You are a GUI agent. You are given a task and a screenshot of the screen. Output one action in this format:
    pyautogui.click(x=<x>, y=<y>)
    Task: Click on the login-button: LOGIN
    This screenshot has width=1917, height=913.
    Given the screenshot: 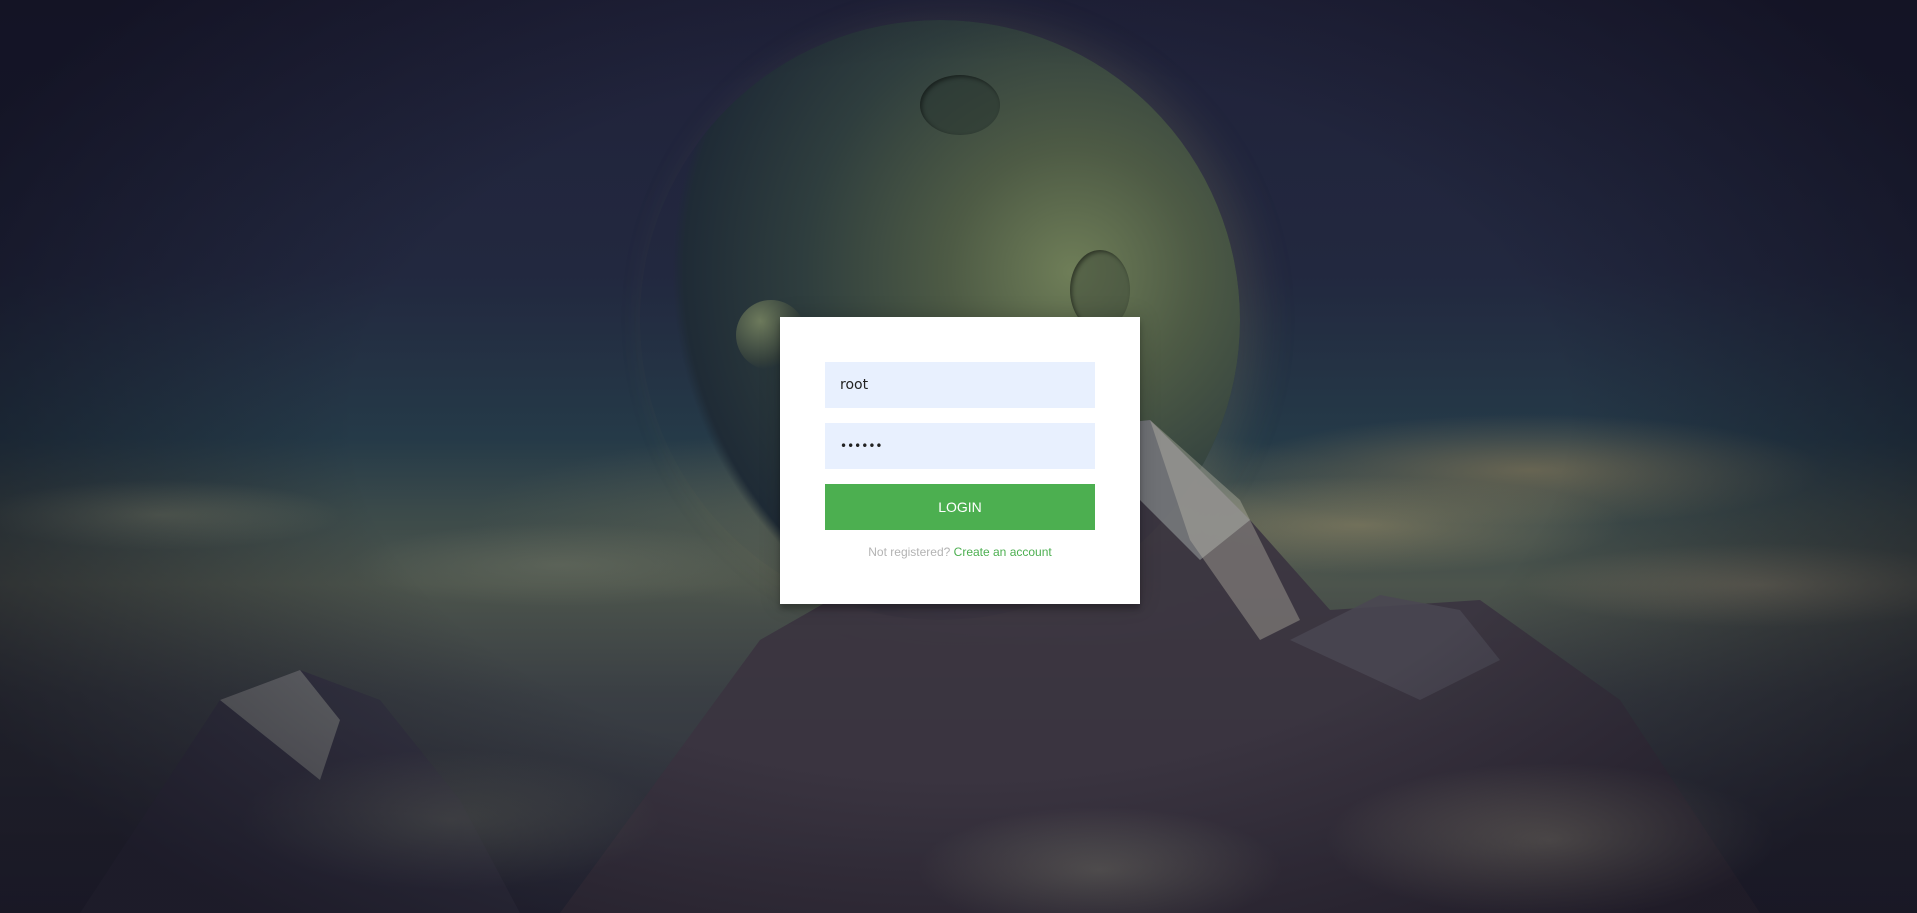 What is the action you would take?
    pyautogui.click(x=960, y=507)
    